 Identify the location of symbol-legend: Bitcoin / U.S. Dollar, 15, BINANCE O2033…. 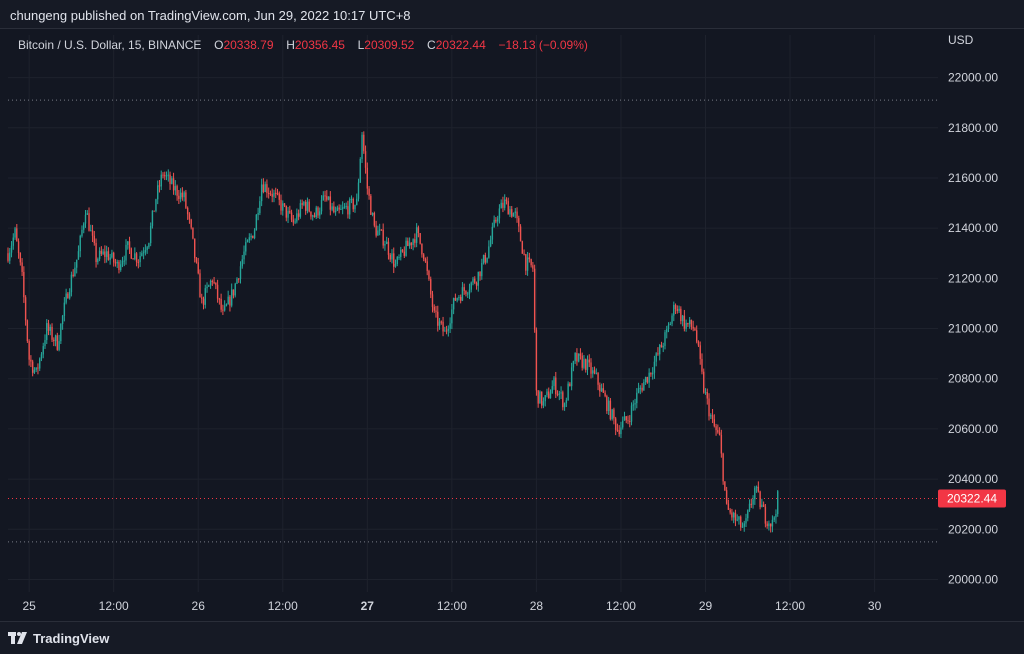
(303, 45).